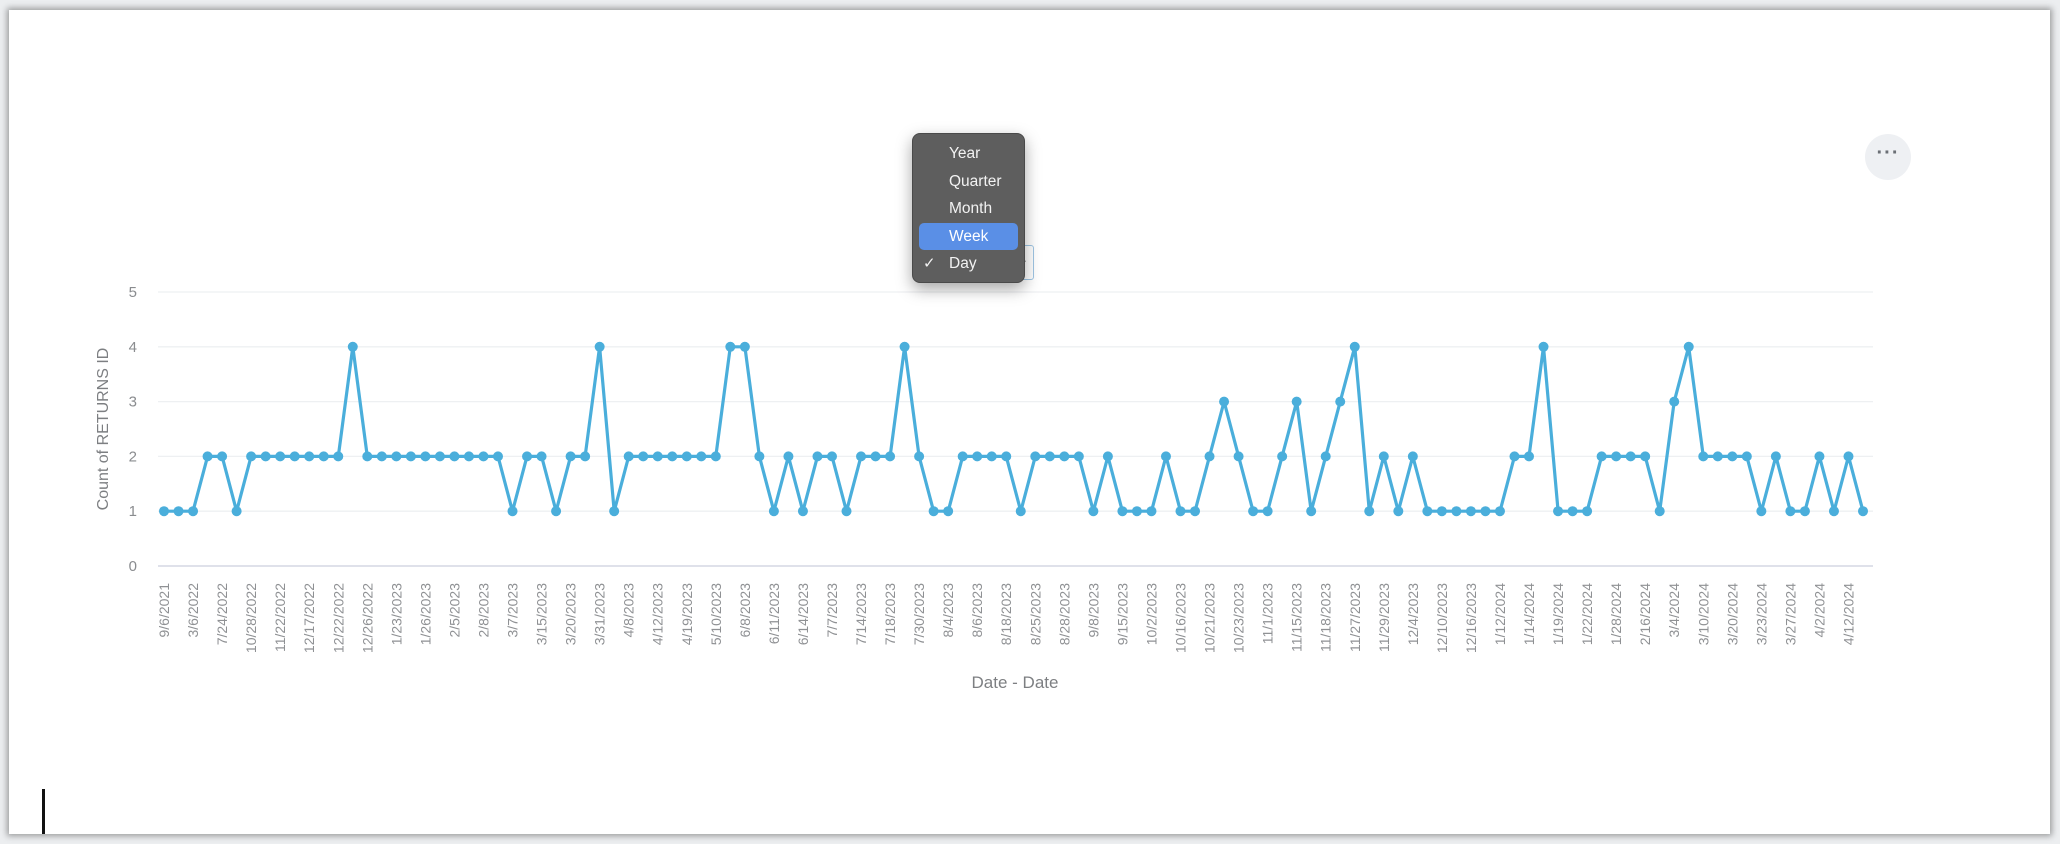  What do you see at coordinates (1268, 613) in the screenshot?
I see `x-tick-label: 11/1/2023` at bounding box center [1268, 613].